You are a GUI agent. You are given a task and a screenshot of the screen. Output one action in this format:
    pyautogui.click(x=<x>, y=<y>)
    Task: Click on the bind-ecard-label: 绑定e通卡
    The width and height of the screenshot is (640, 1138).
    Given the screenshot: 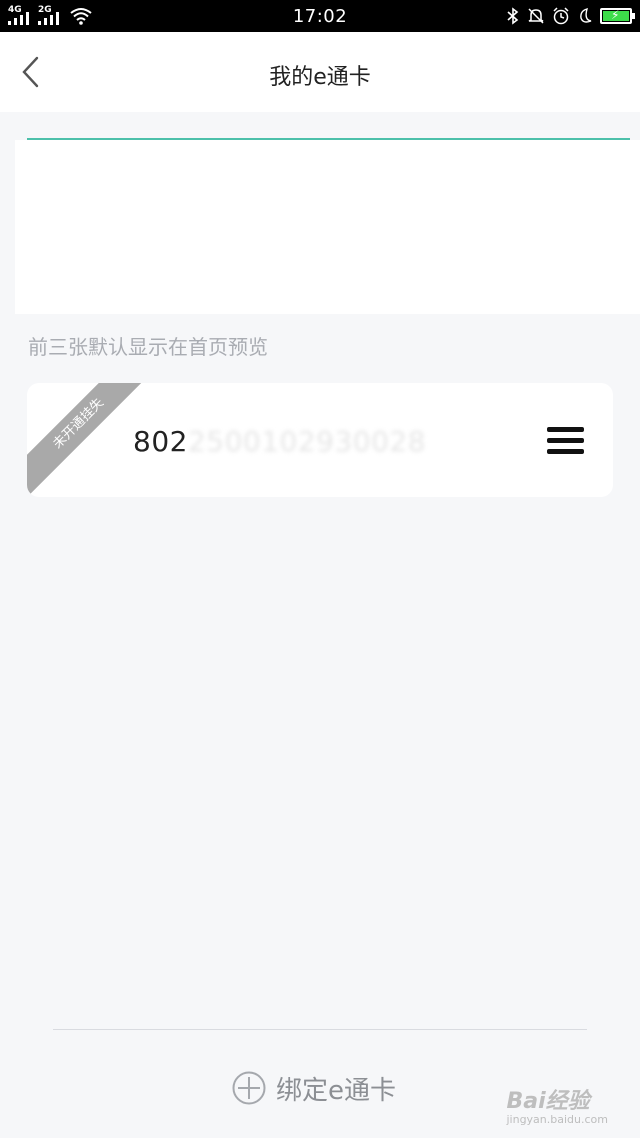 What is the action you would take?
    pyautogui.click(x=336, y=1090)
    